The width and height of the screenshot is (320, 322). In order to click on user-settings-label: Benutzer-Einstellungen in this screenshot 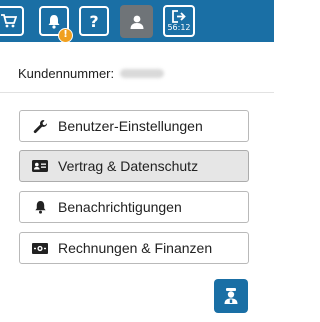, I will do `click(130, 126)`.